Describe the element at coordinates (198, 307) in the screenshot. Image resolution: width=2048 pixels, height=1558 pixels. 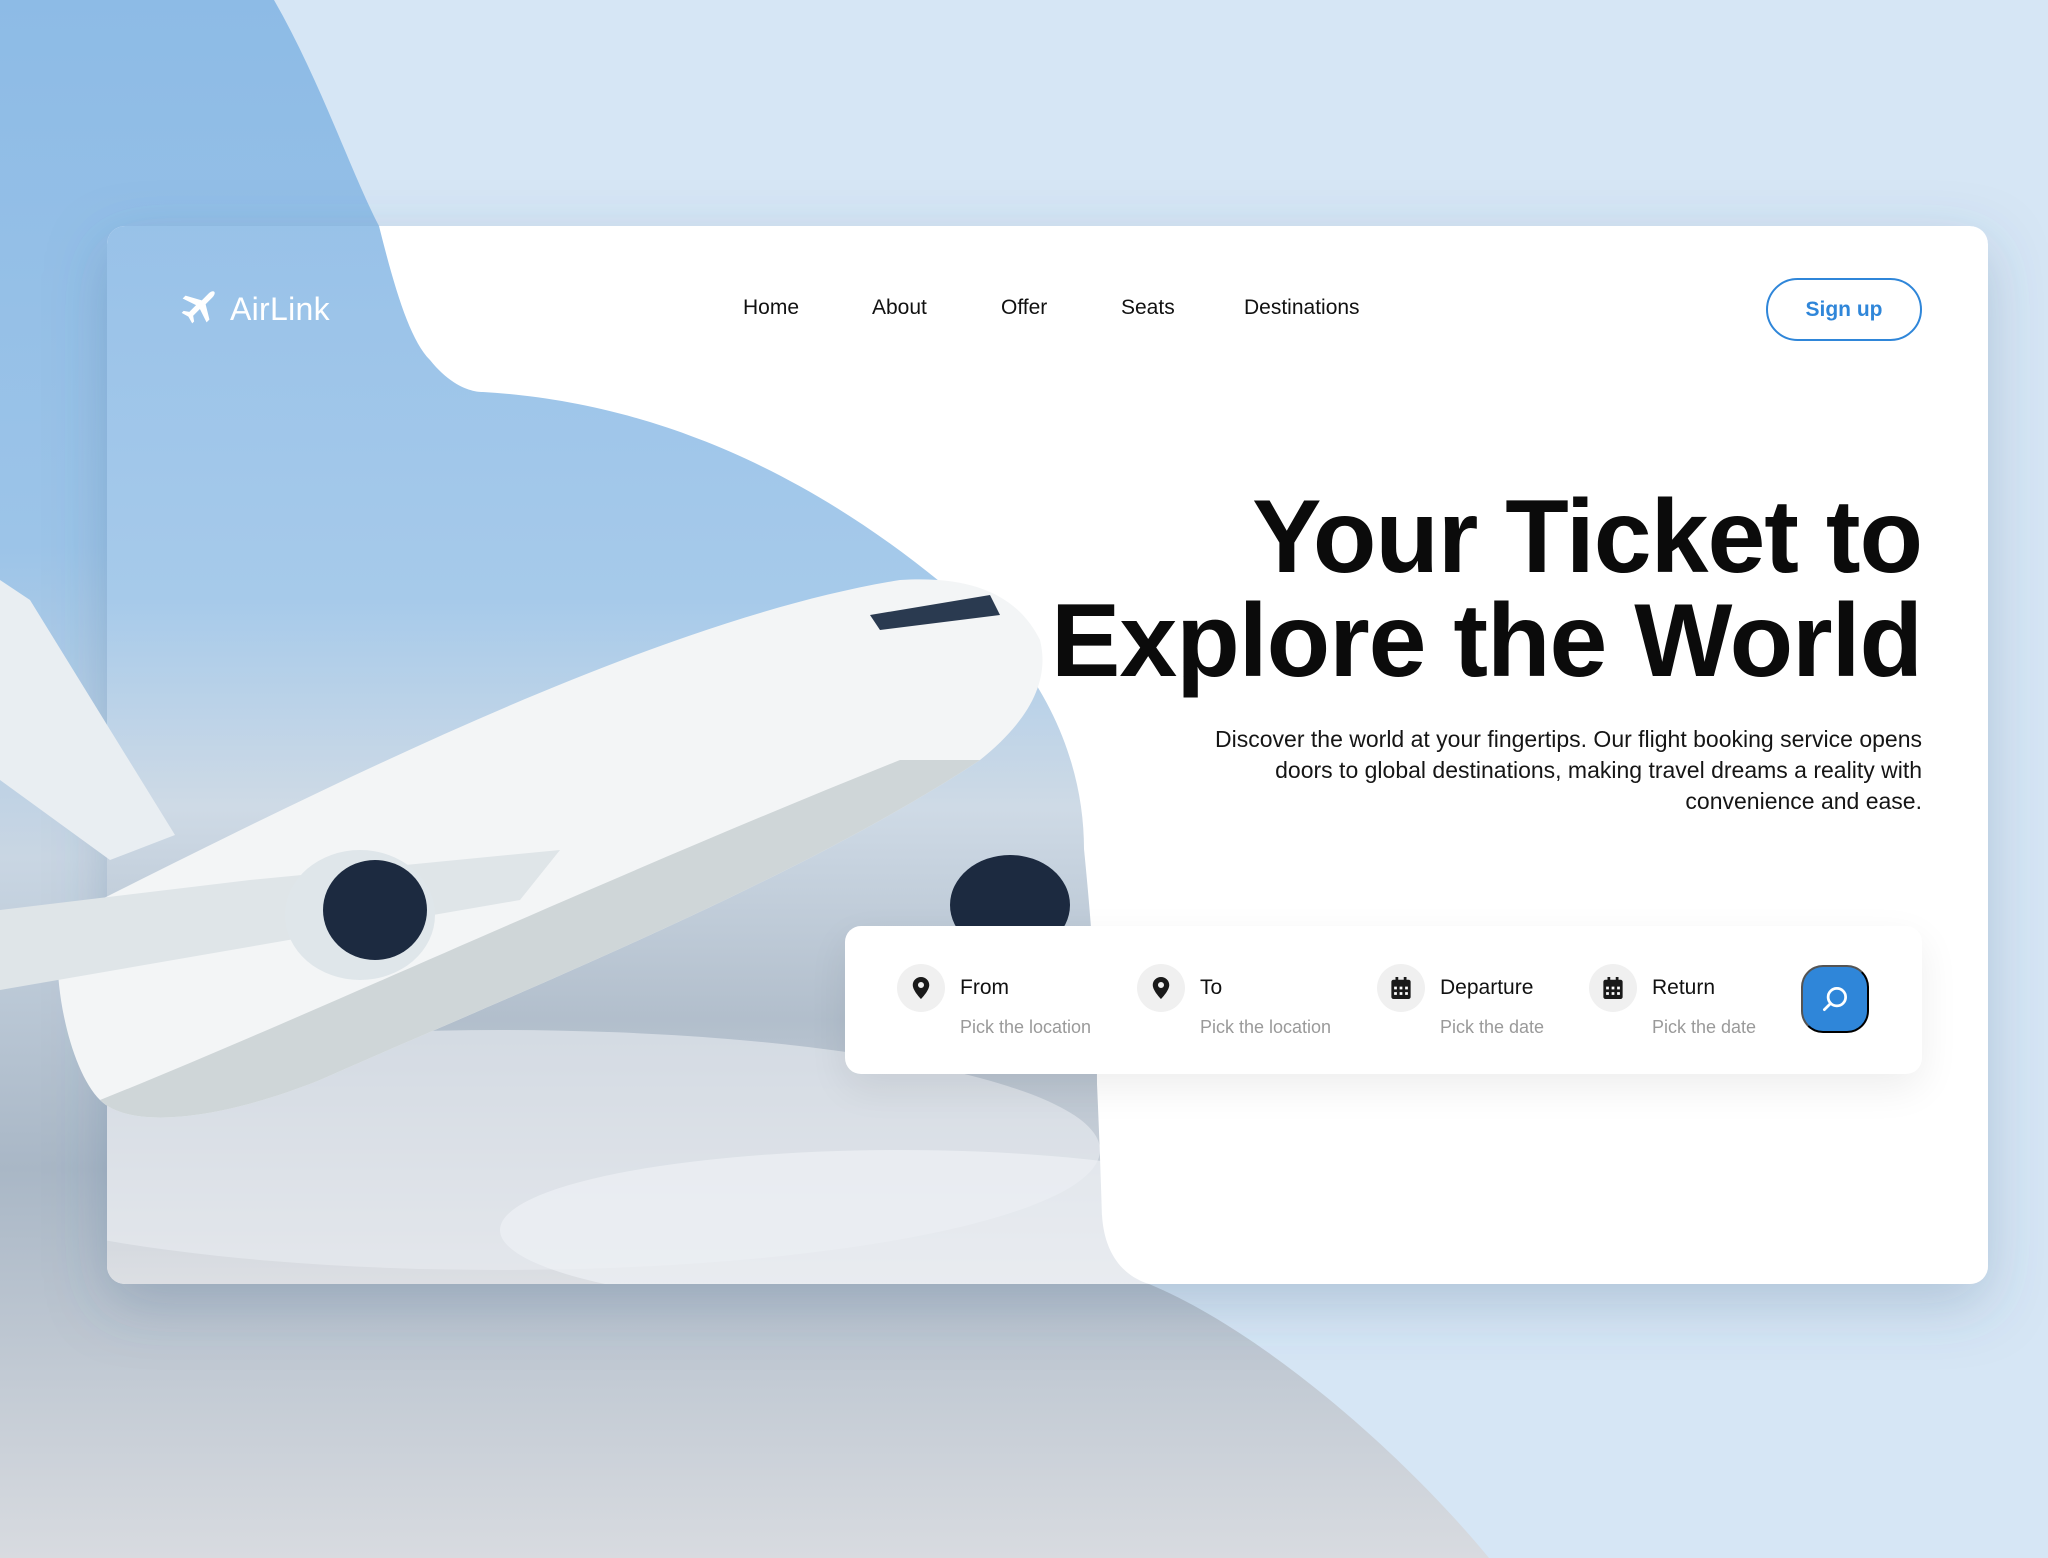
I see `airplane-icon` at that location.